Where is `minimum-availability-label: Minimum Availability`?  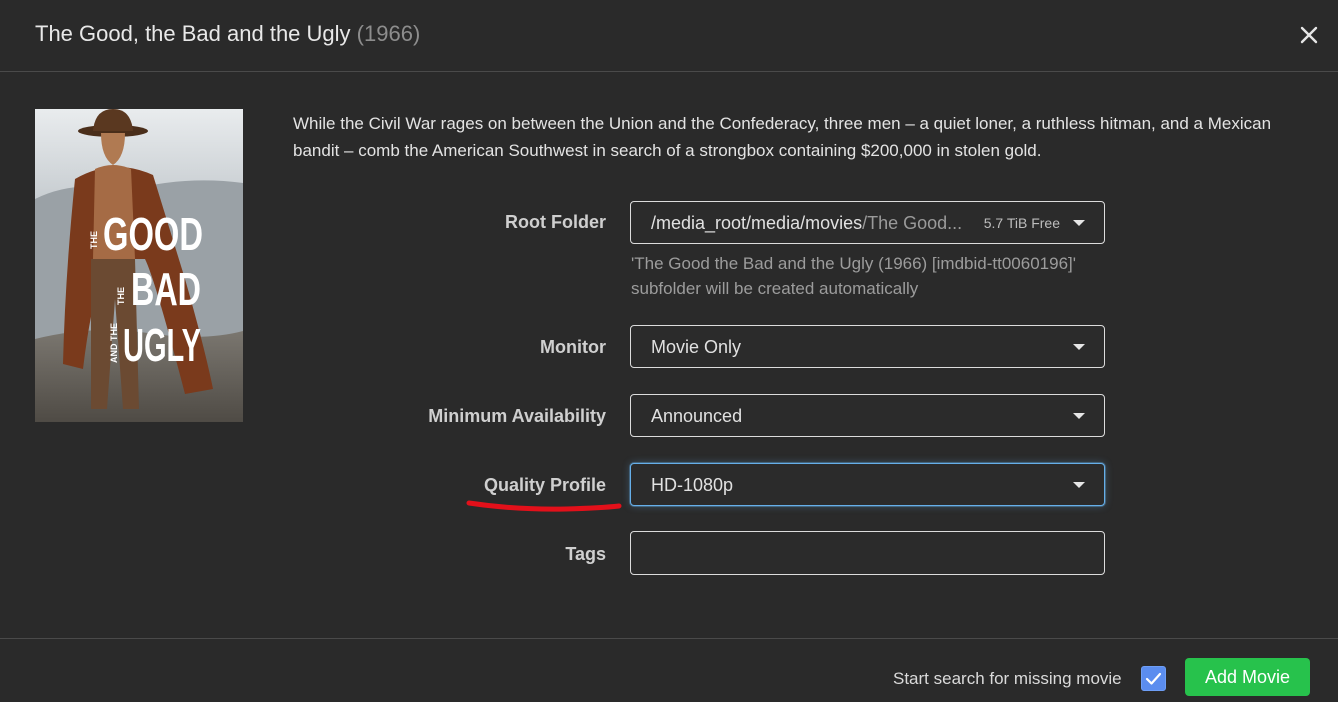
minimum-availability-label: Minimum Availability is located at coordinates (517, 416).